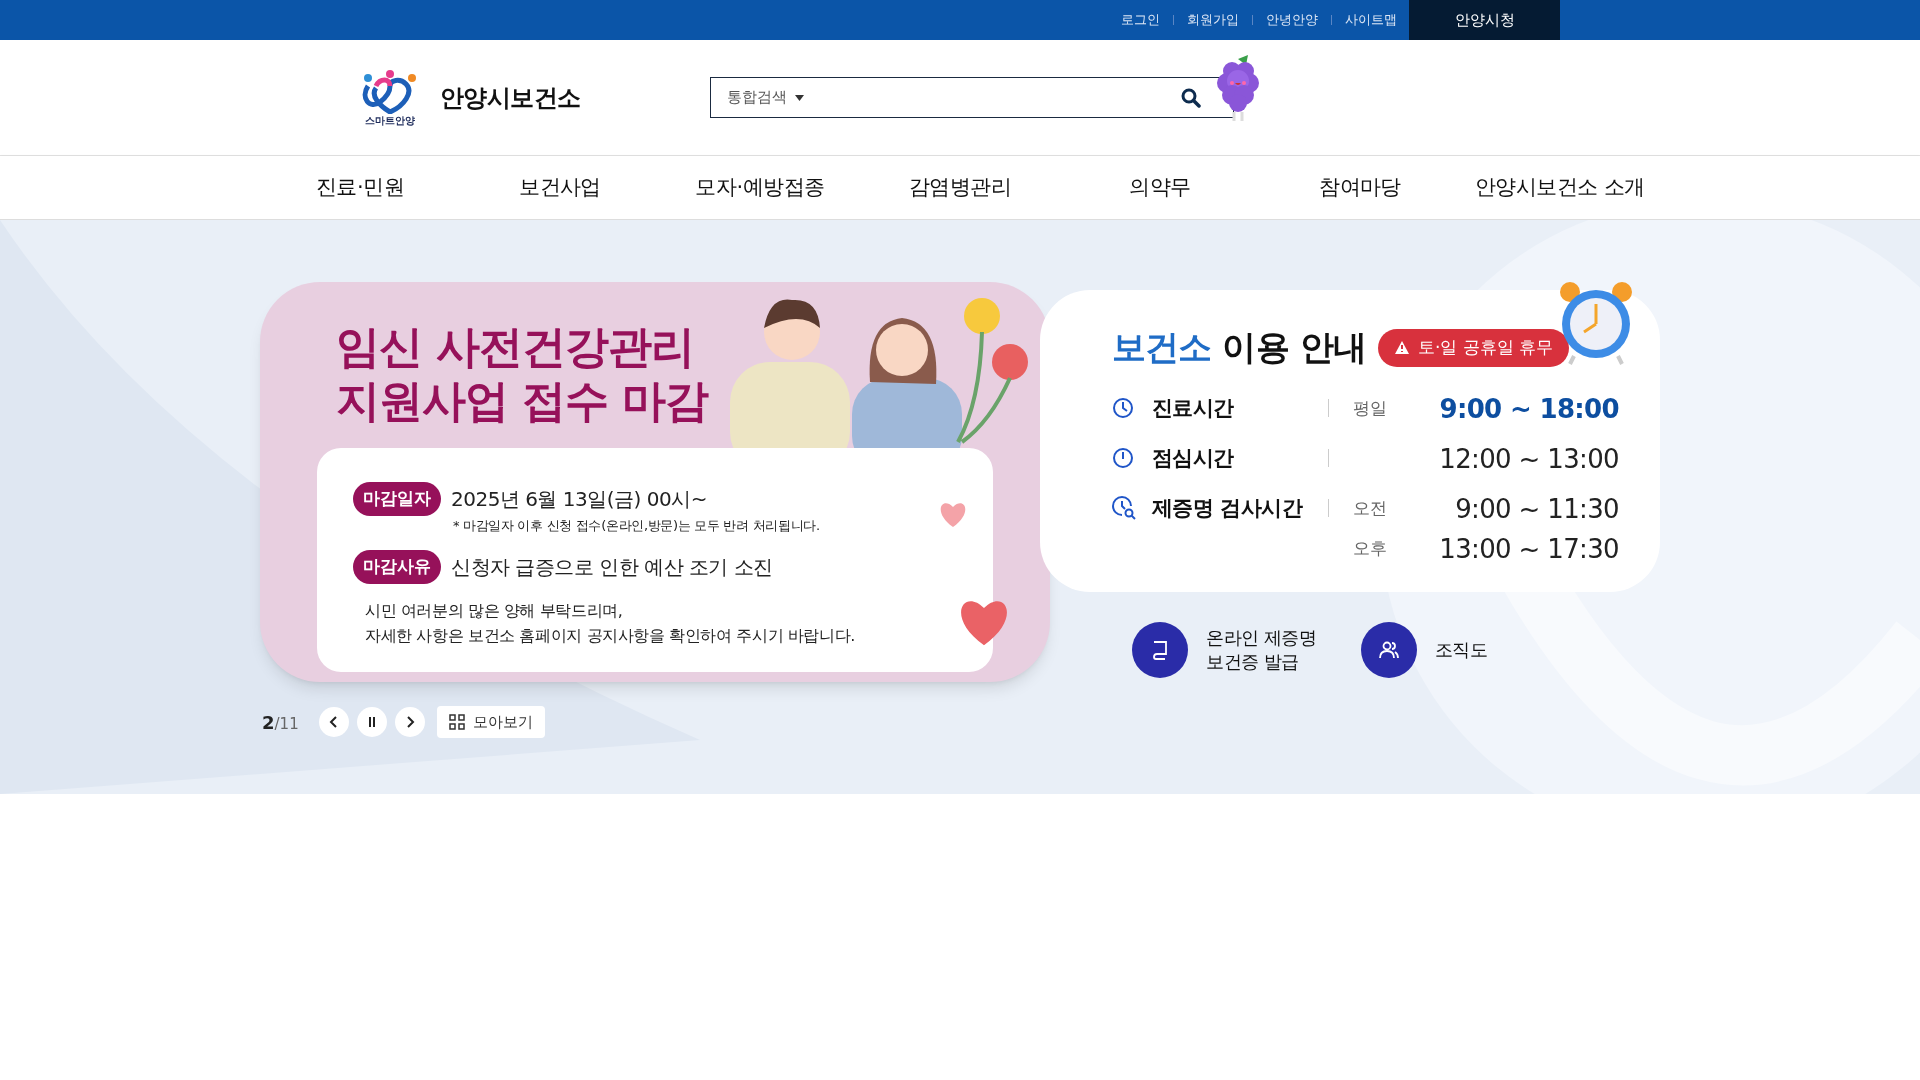 The width and height of the screenshot is (1920, 1080). I want to click on period-label: 오전, so click(1370, 509).